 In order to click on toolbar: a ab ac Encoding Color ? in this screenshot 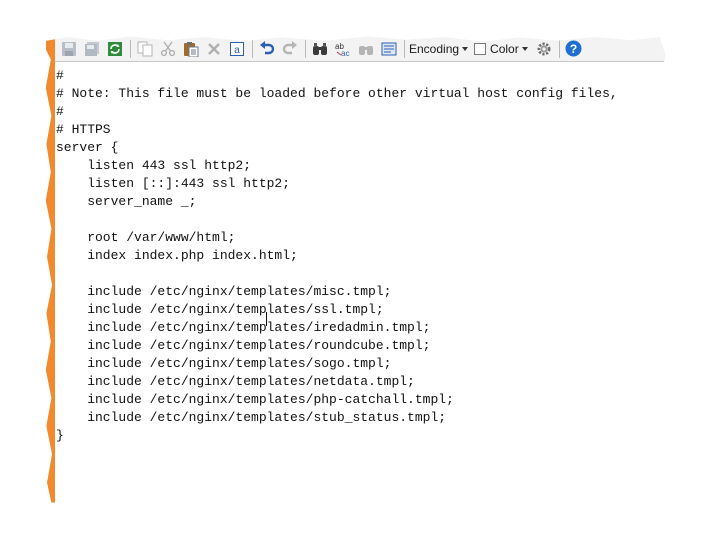, I will do `click(361, 49)`.